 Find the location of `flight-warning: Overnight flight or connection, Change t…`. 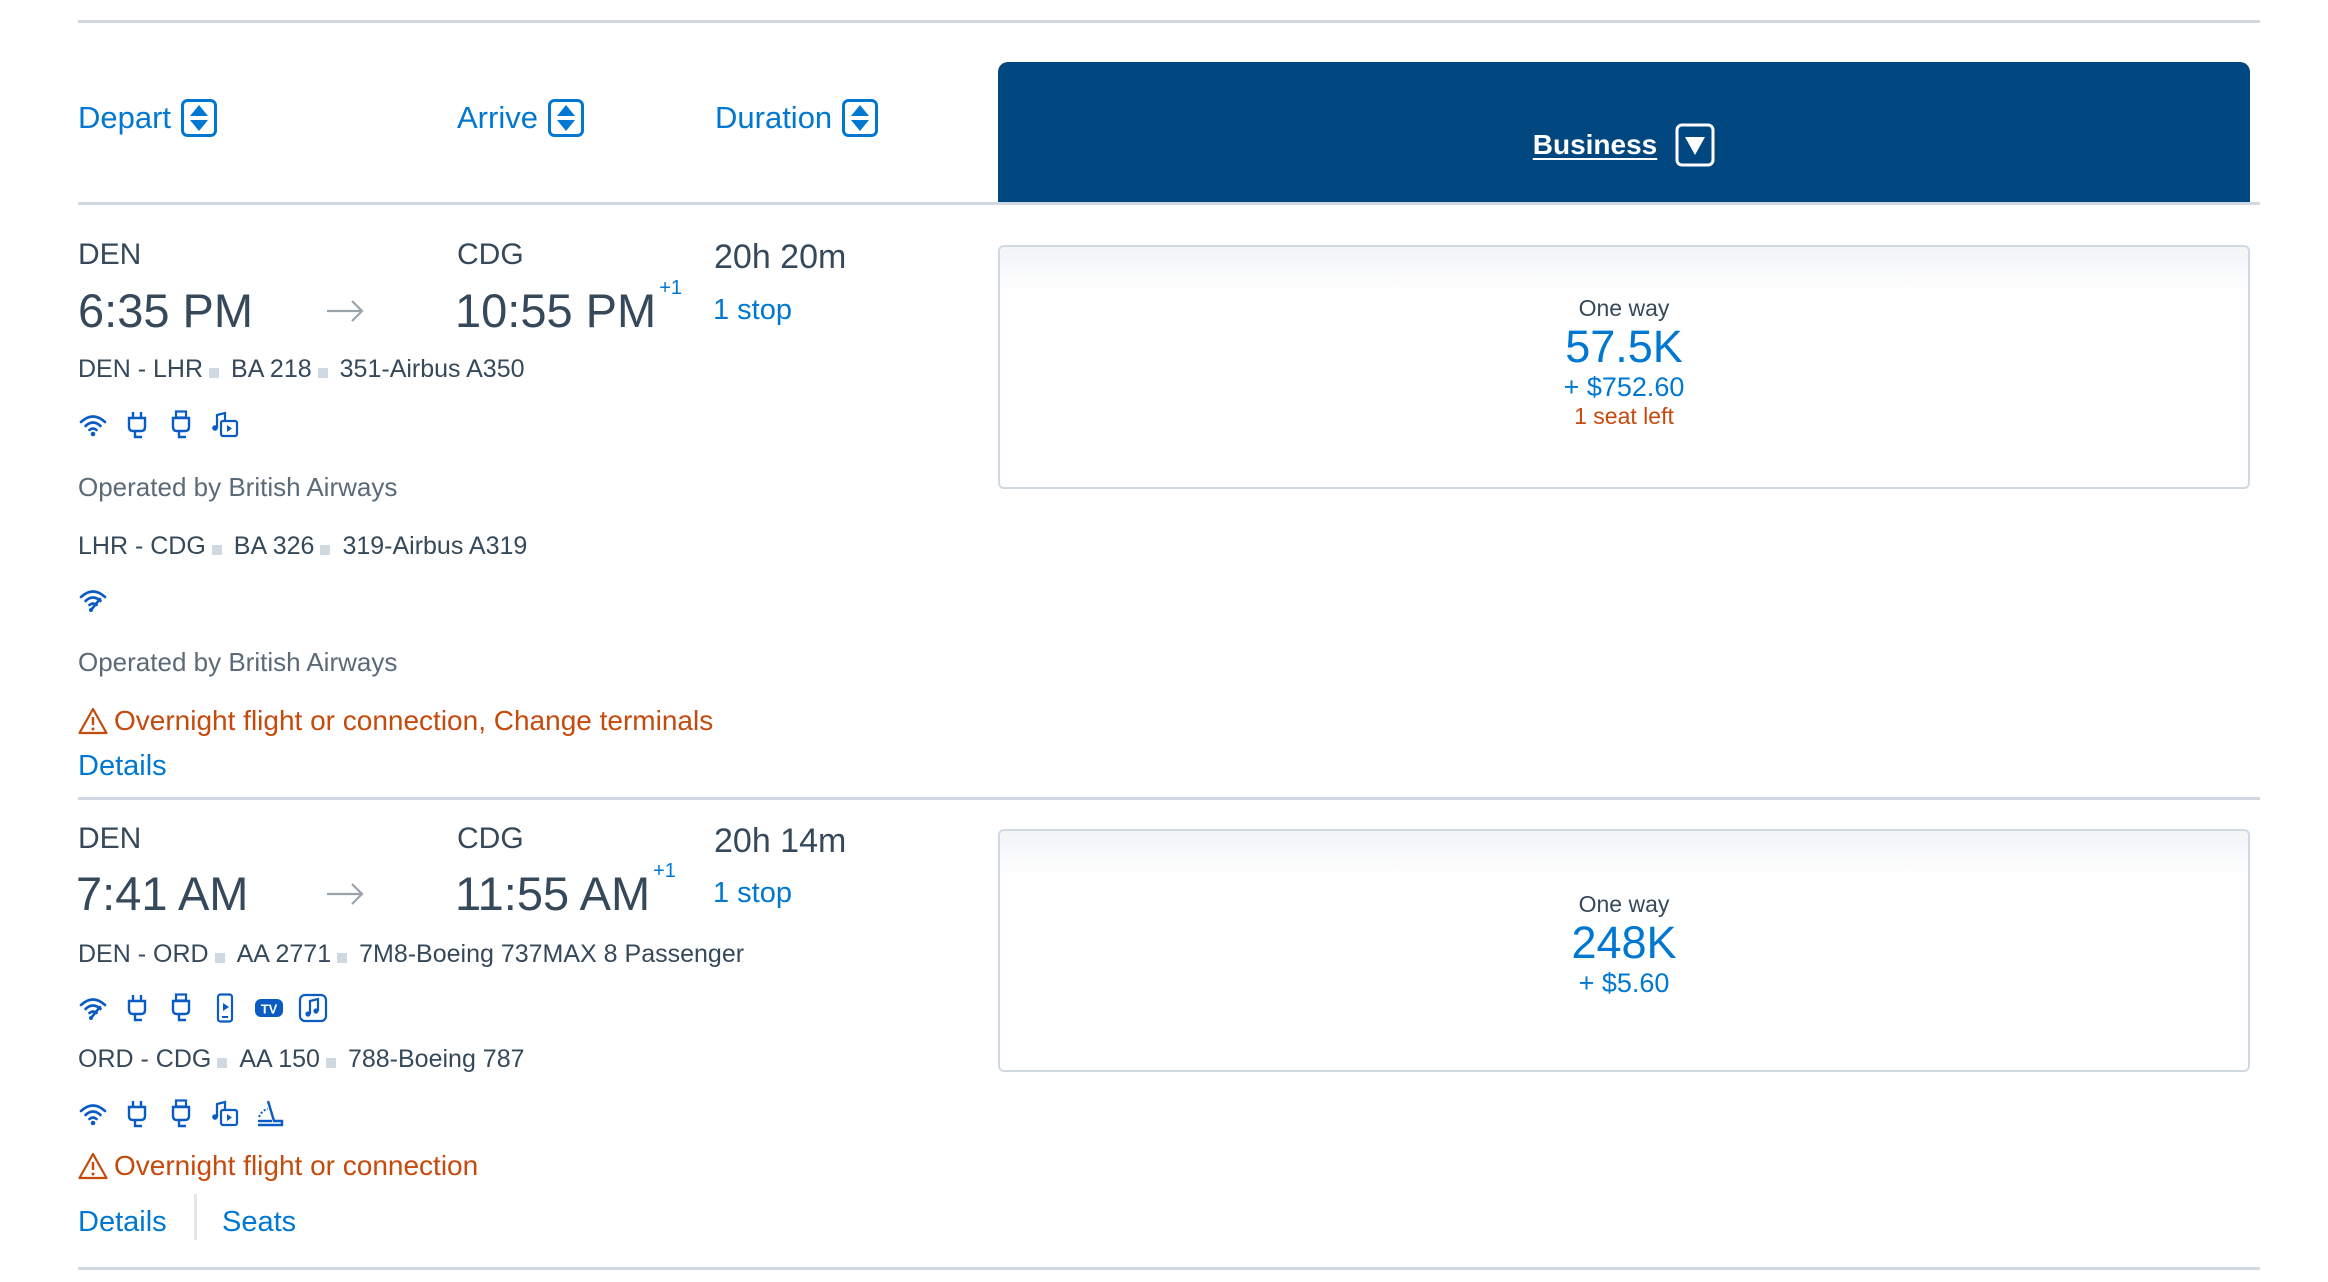

flight-warning: Overnight flight or connection, Change t… is located at coordinates (395, 721).